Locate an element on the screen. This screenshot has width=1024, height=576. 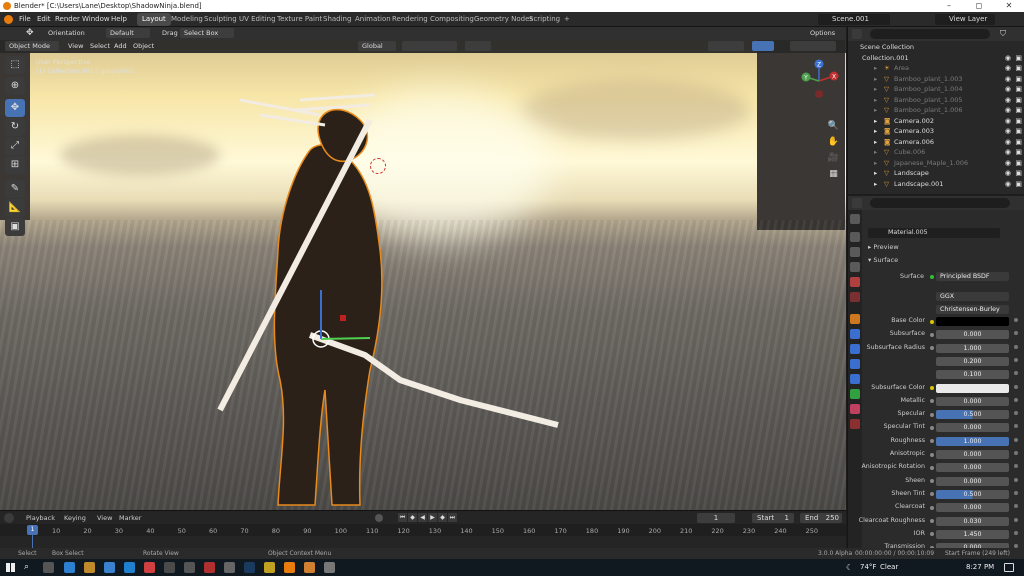
drag-dropdown: Select Box is located at coordinates (207, 33).